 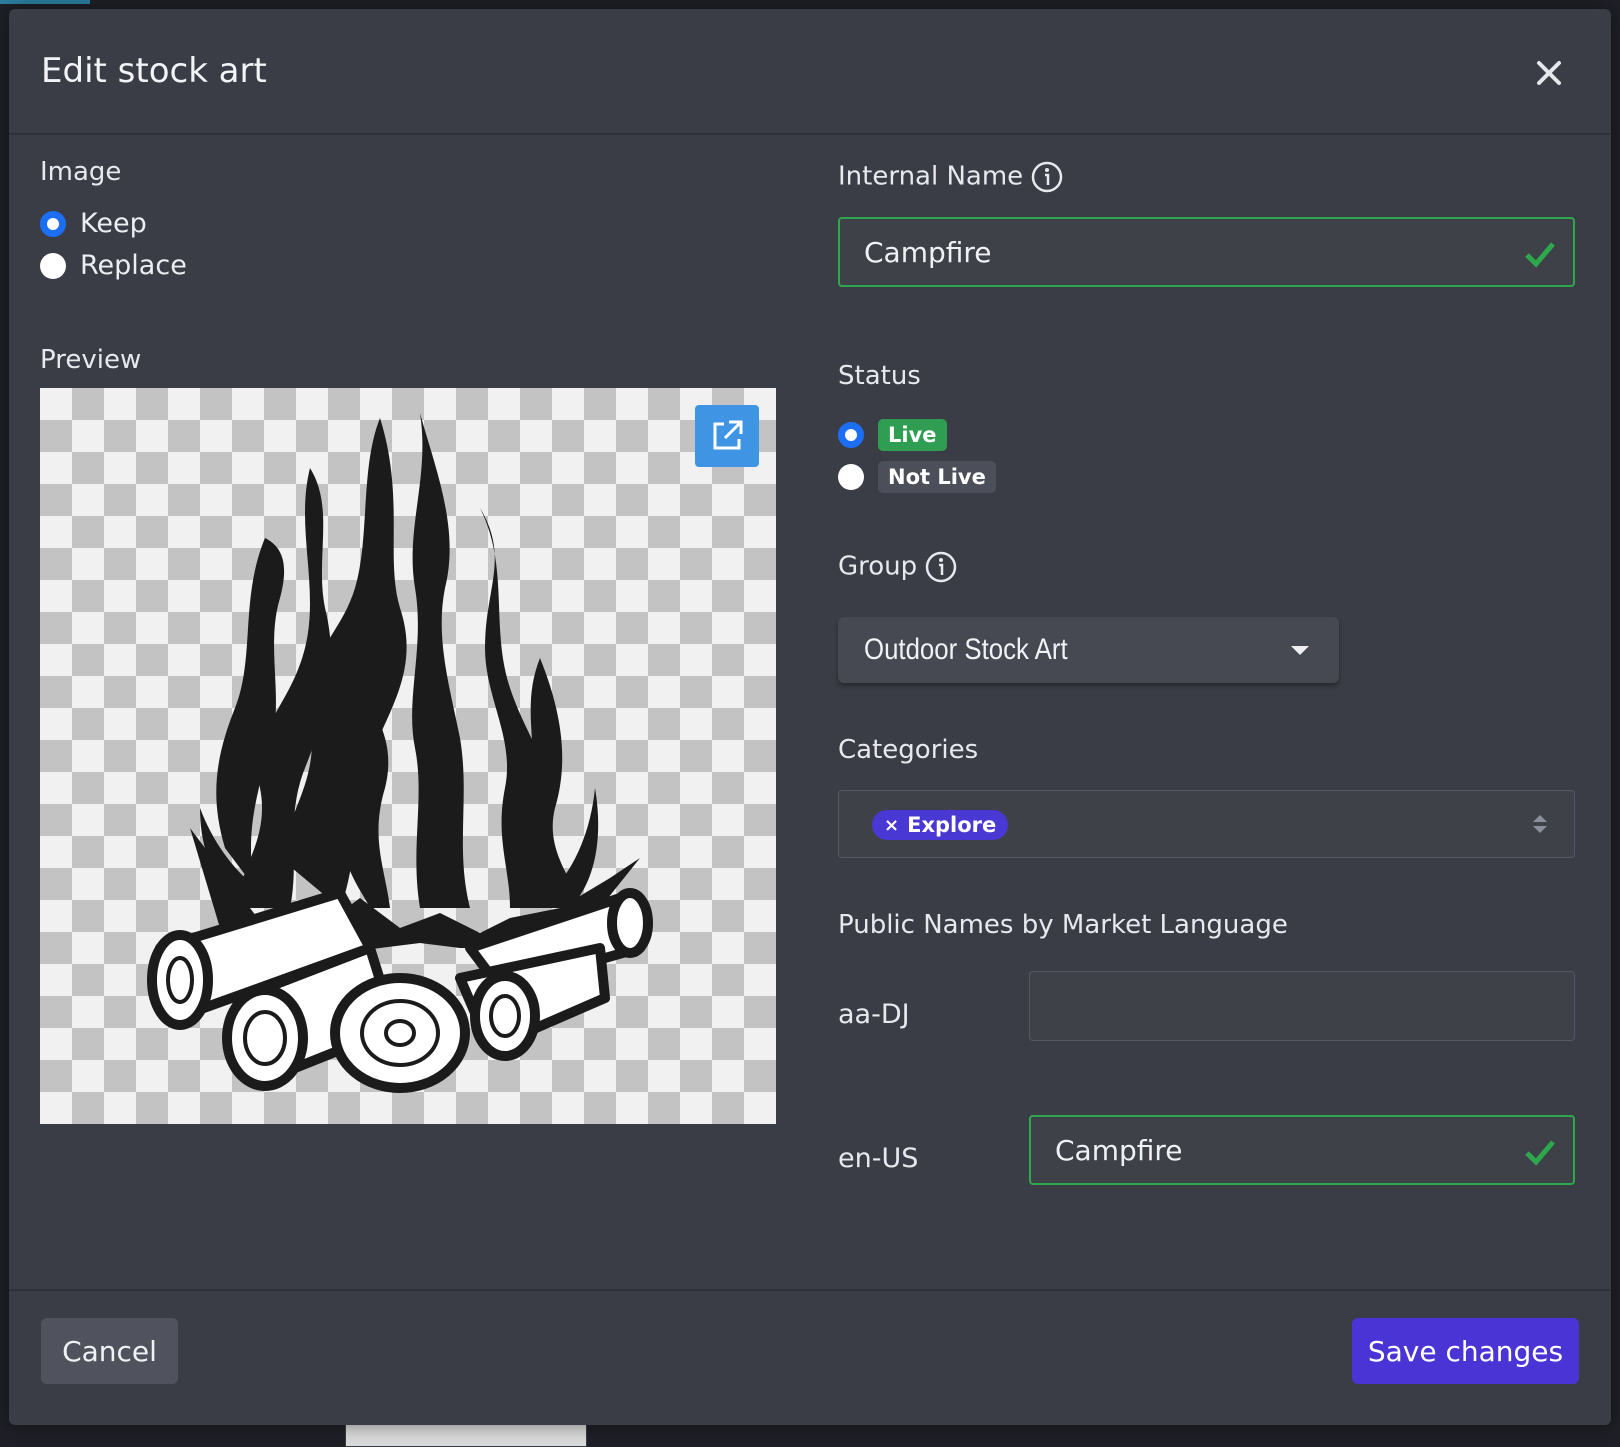 I want to click on status-live-badge: Live, so click(x=912, y=435).